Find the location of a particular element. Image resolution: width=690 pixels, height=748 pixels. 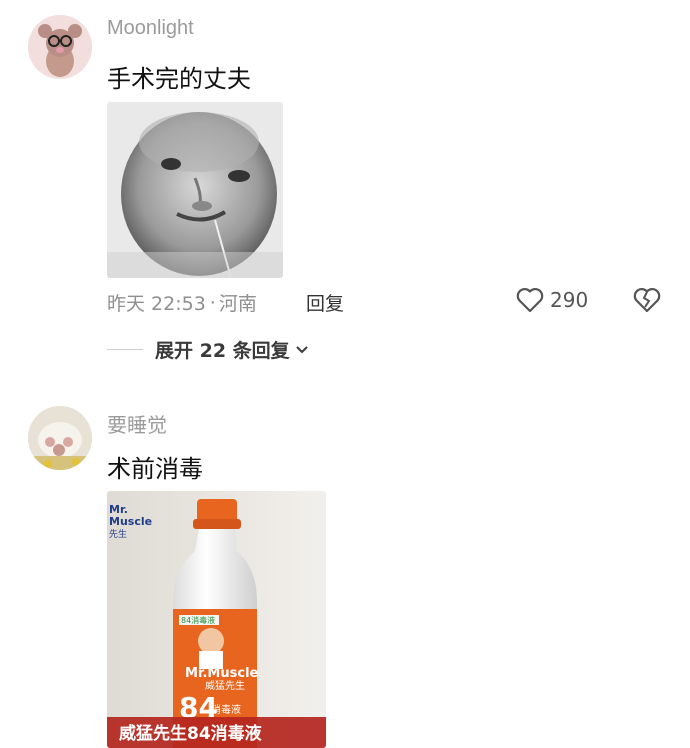

divider-line is located at coordinates (125, 349).